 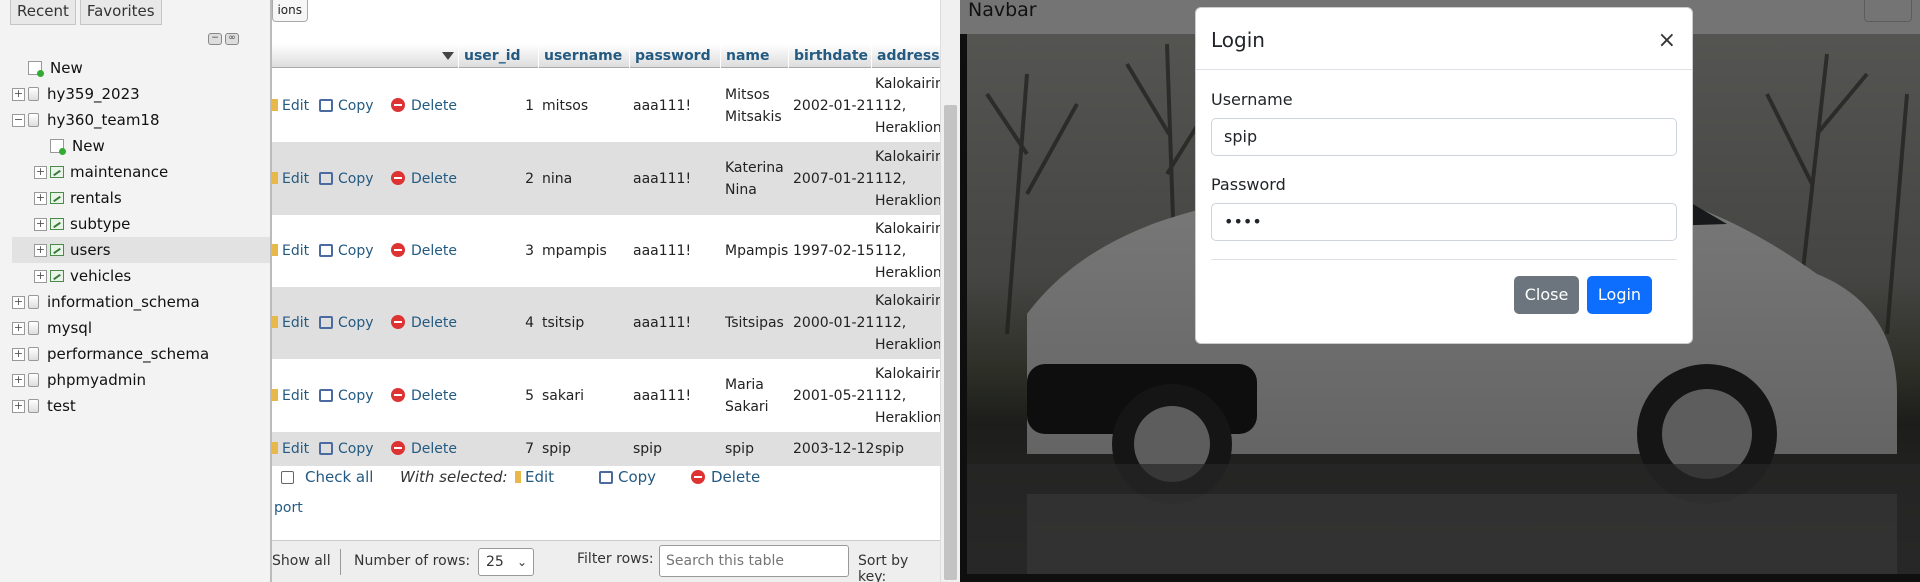 What do you see at coordinates (496, 323) in the screenshot?
I see `cell-user-id: 4` at bounding box center [496, 323].